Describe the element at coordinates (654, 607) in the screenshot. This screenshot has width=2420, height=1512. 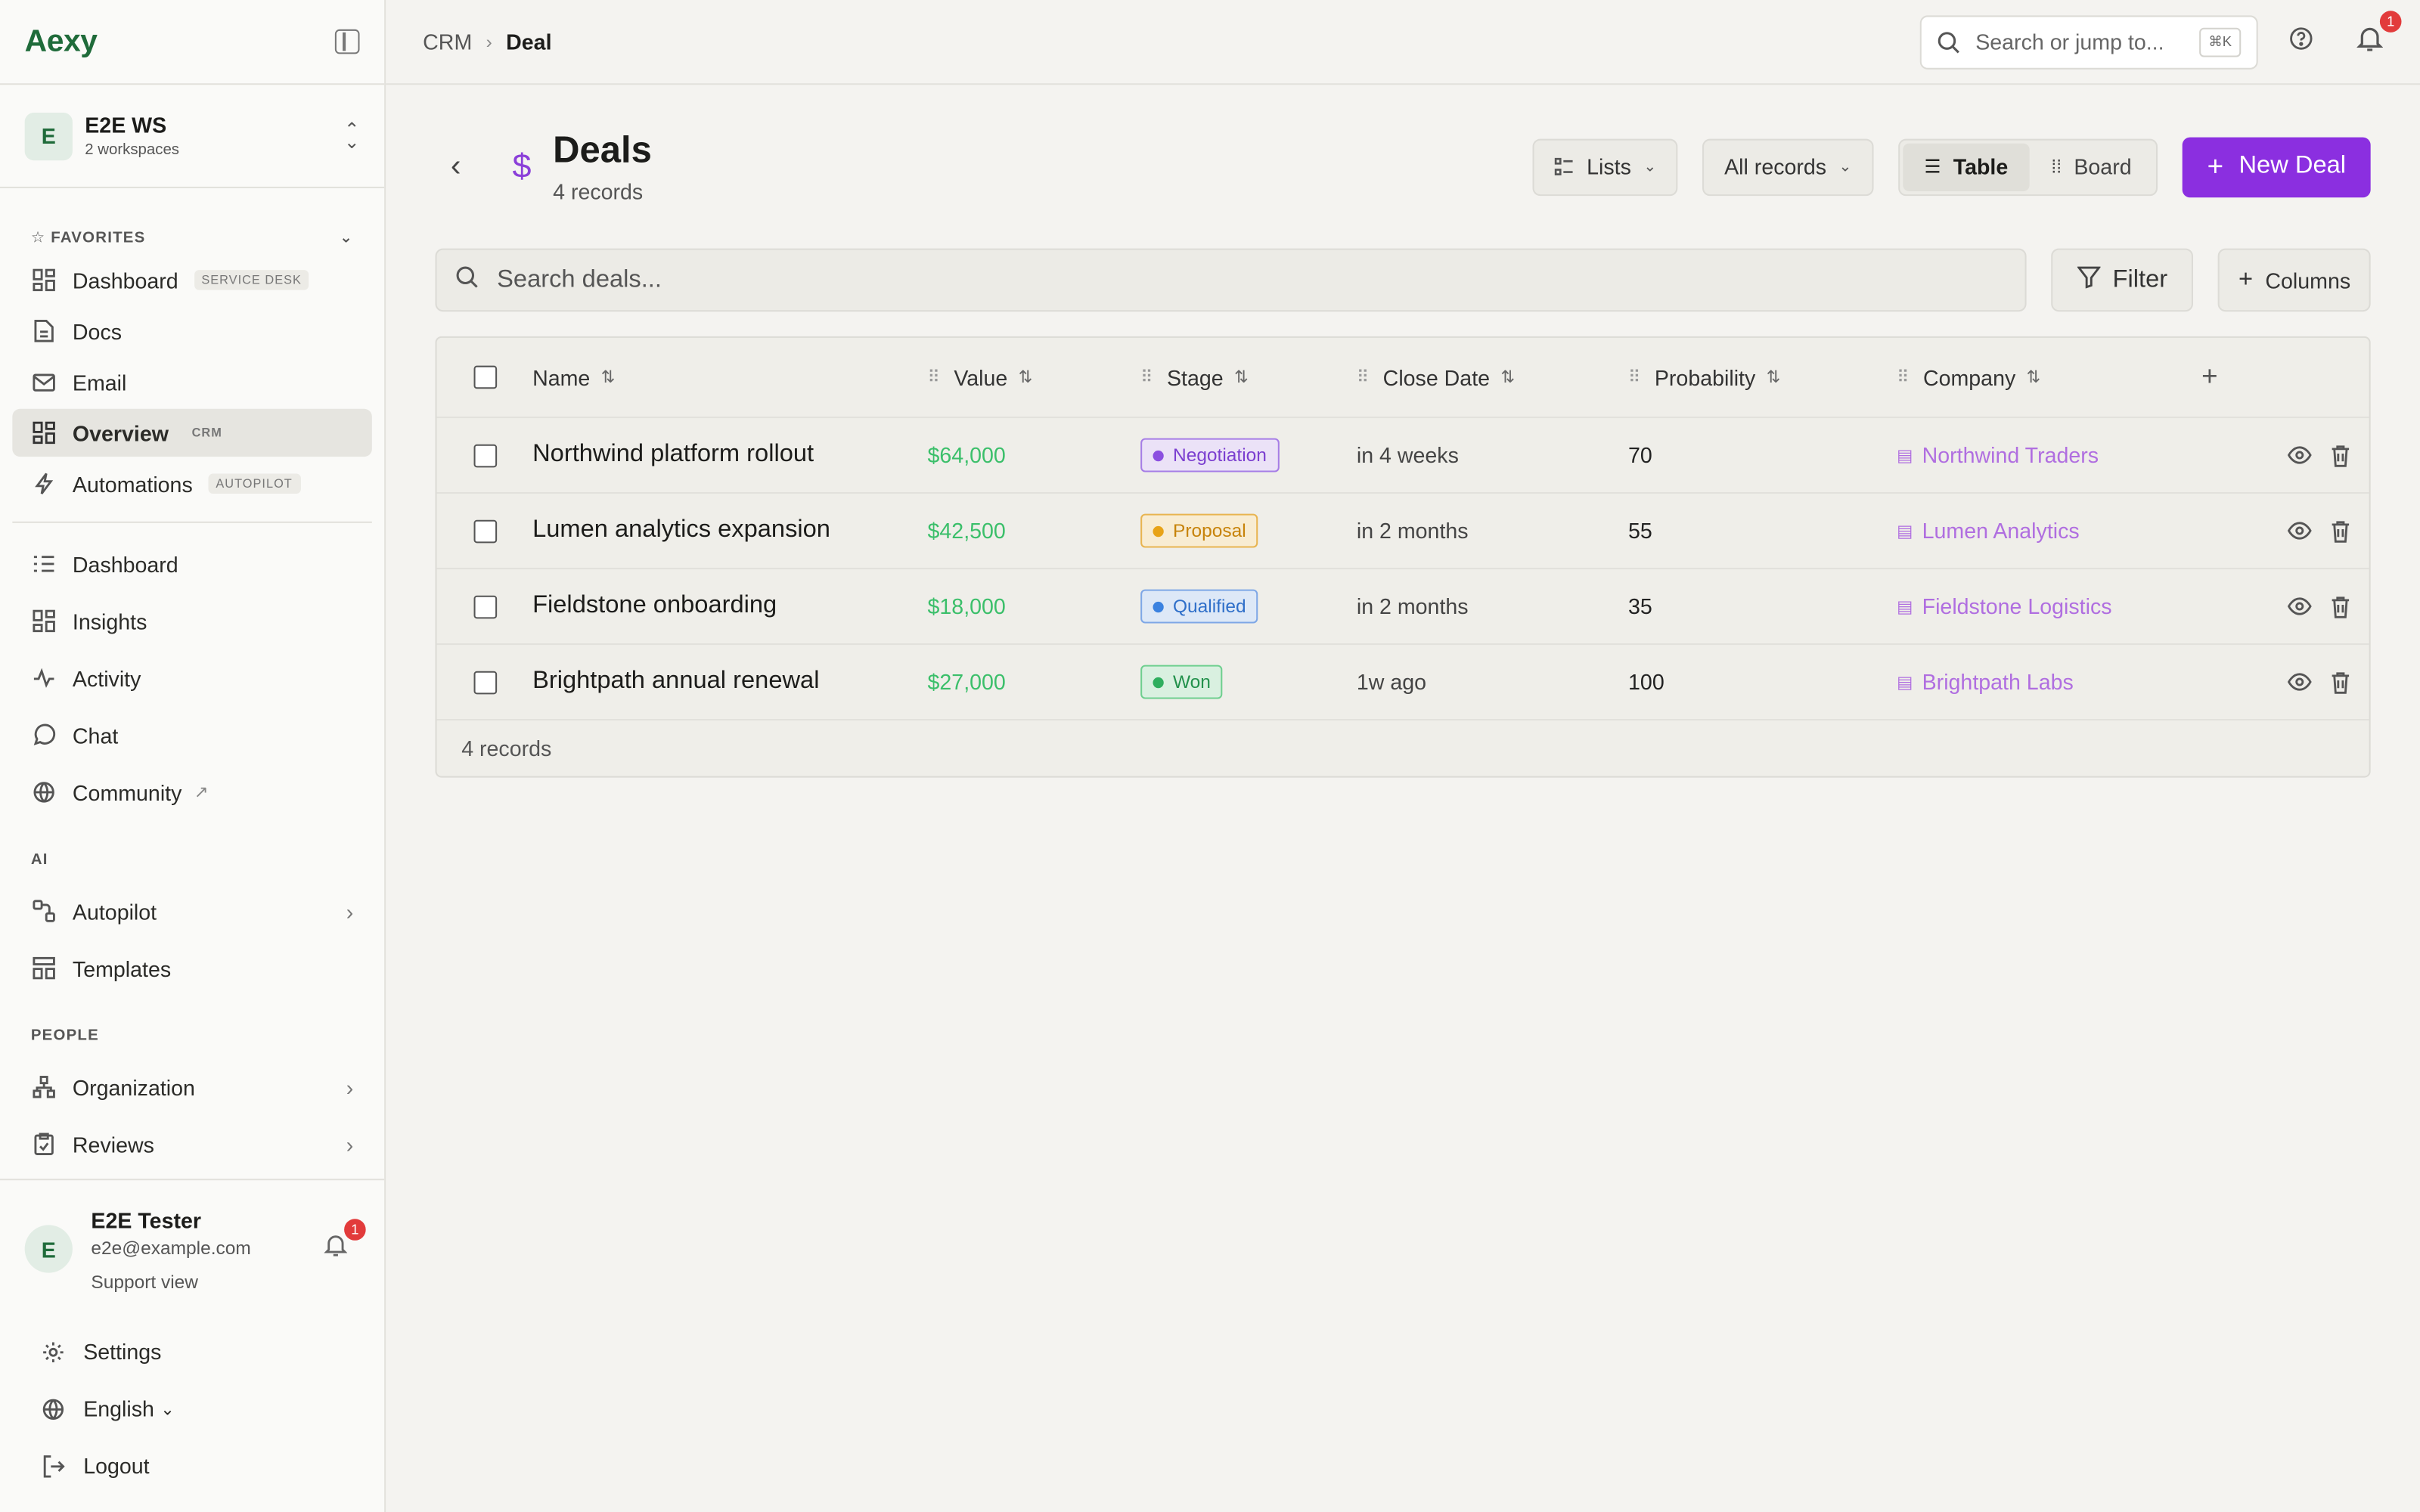
I see `deal-name: Fieldstone onboarding` at that location.